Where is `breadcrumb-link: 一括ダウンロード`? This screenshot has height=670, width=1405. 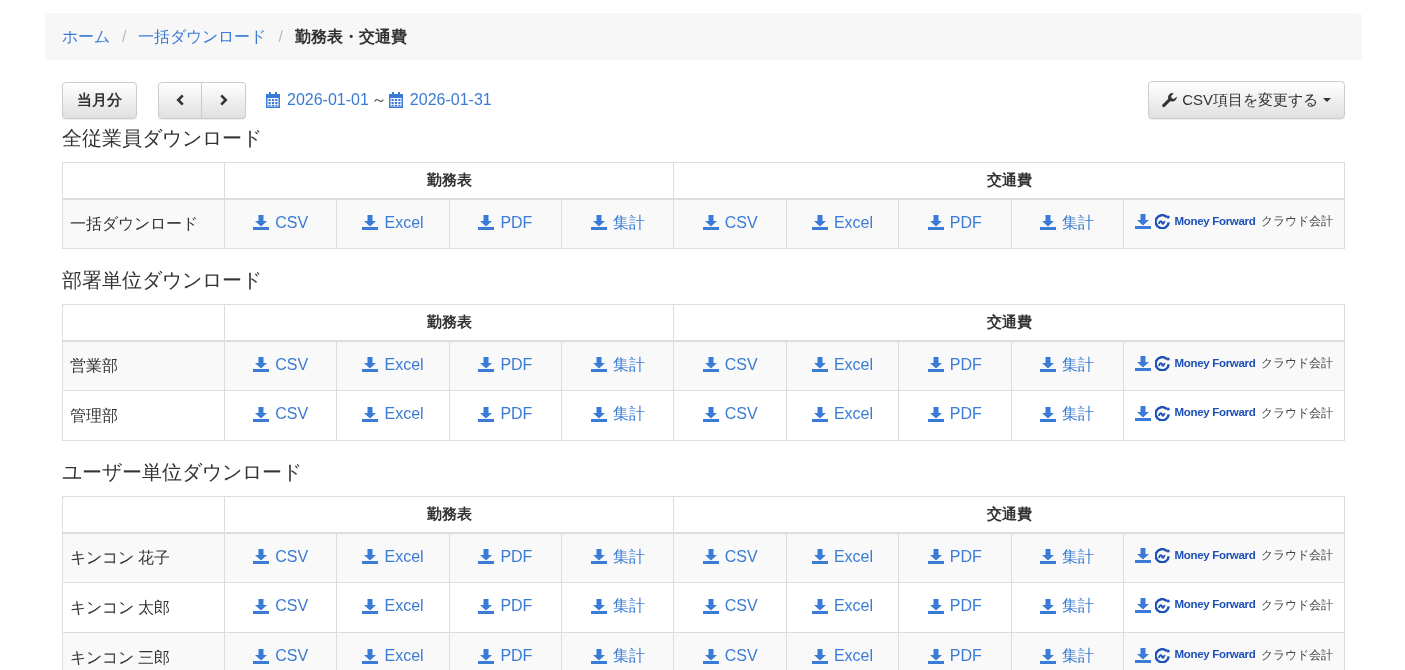
breadcrumb-link: 一括ダウンロード is located at coordinates (202, 36).